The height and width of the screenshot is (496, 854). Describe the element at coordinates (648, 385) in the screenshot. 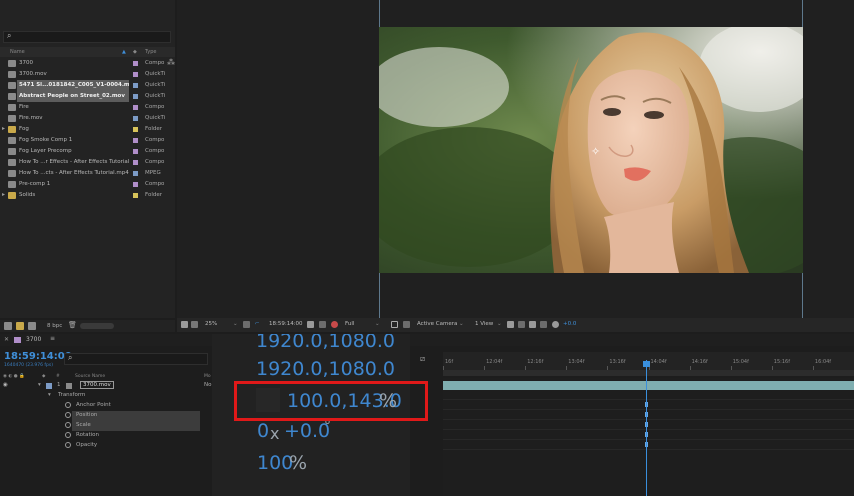

I see `layer-duration-bar` at that location.